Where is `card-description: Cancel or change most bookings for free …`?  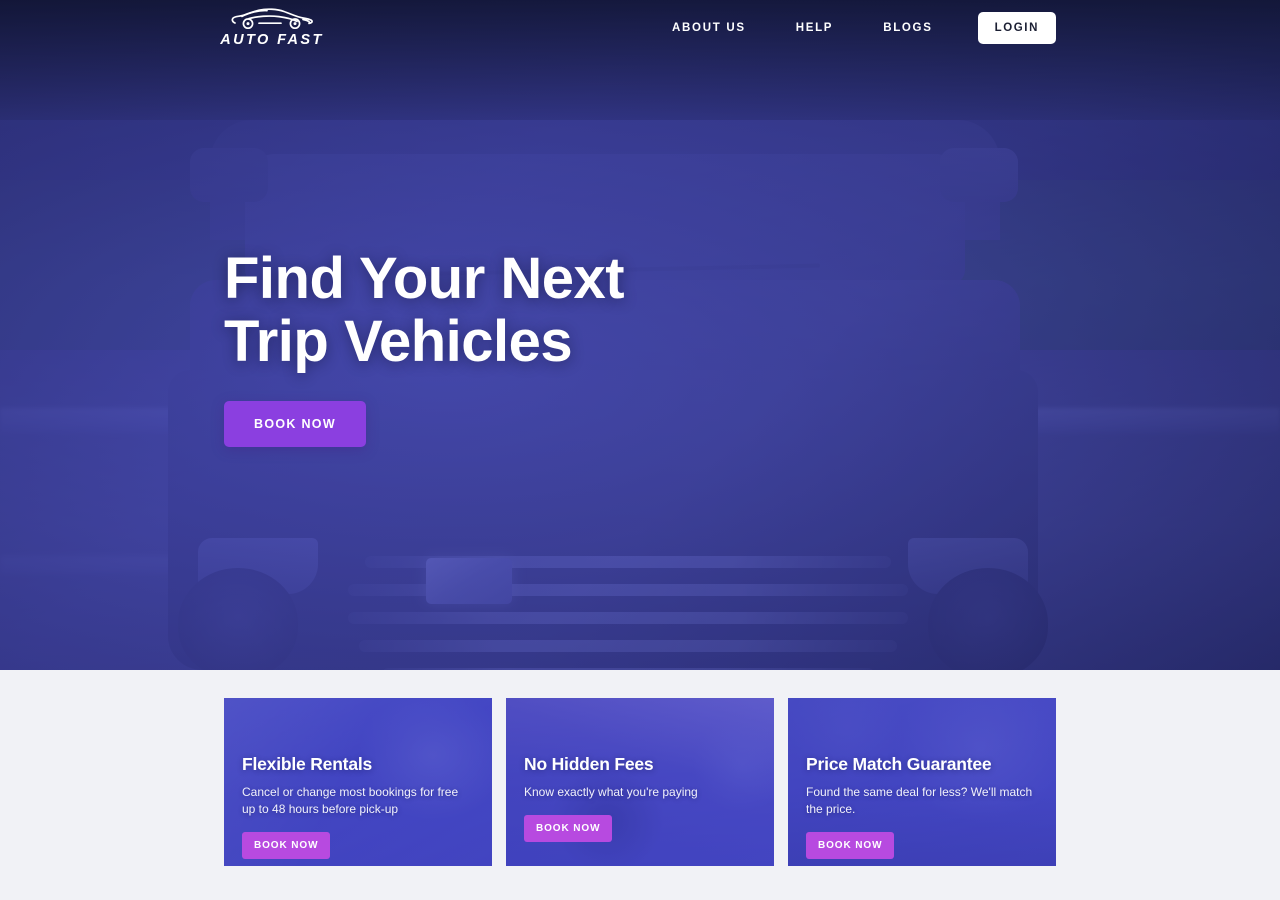 card-description: Cancel or change most bookings for free … is located at coordinates (350, 801).